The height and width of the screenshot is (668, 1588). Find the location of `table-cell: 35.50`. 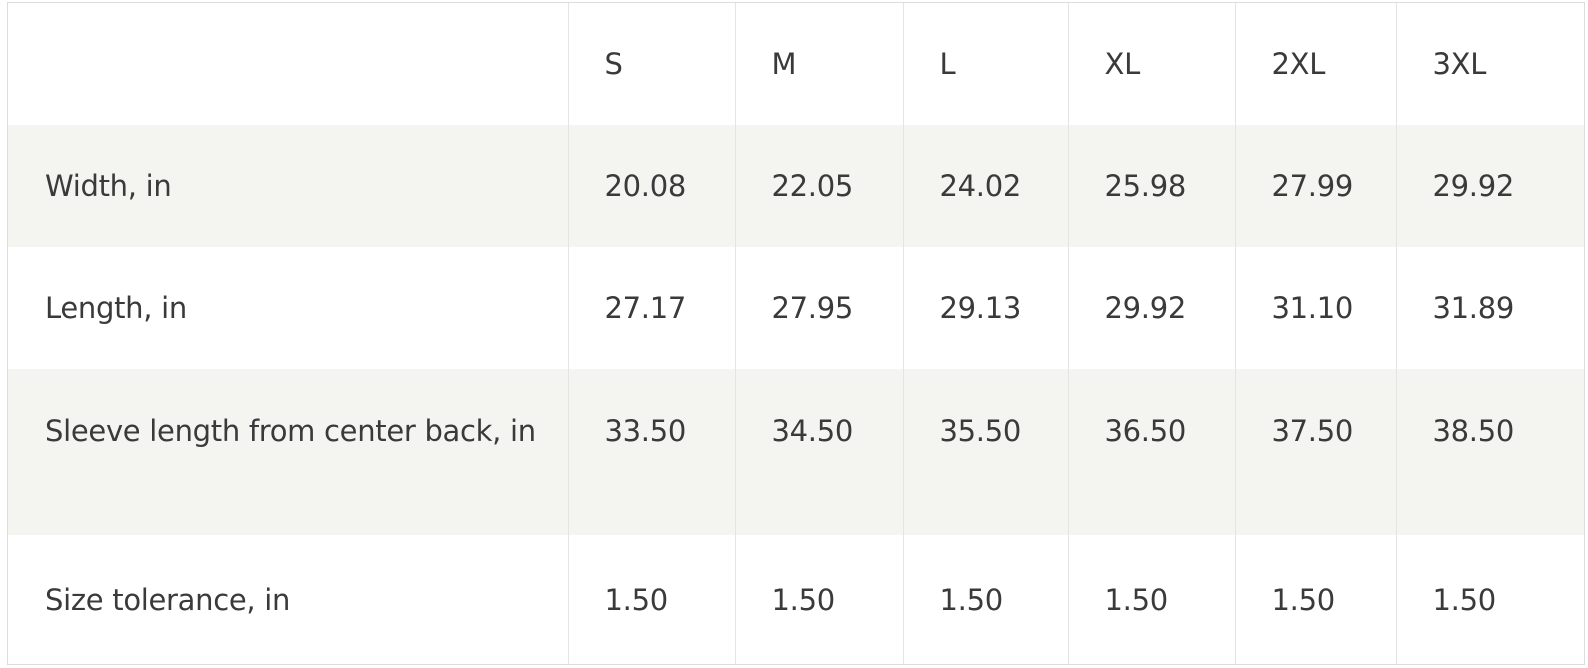

table-cell: 35.50 is located at coordinates (986, 452).